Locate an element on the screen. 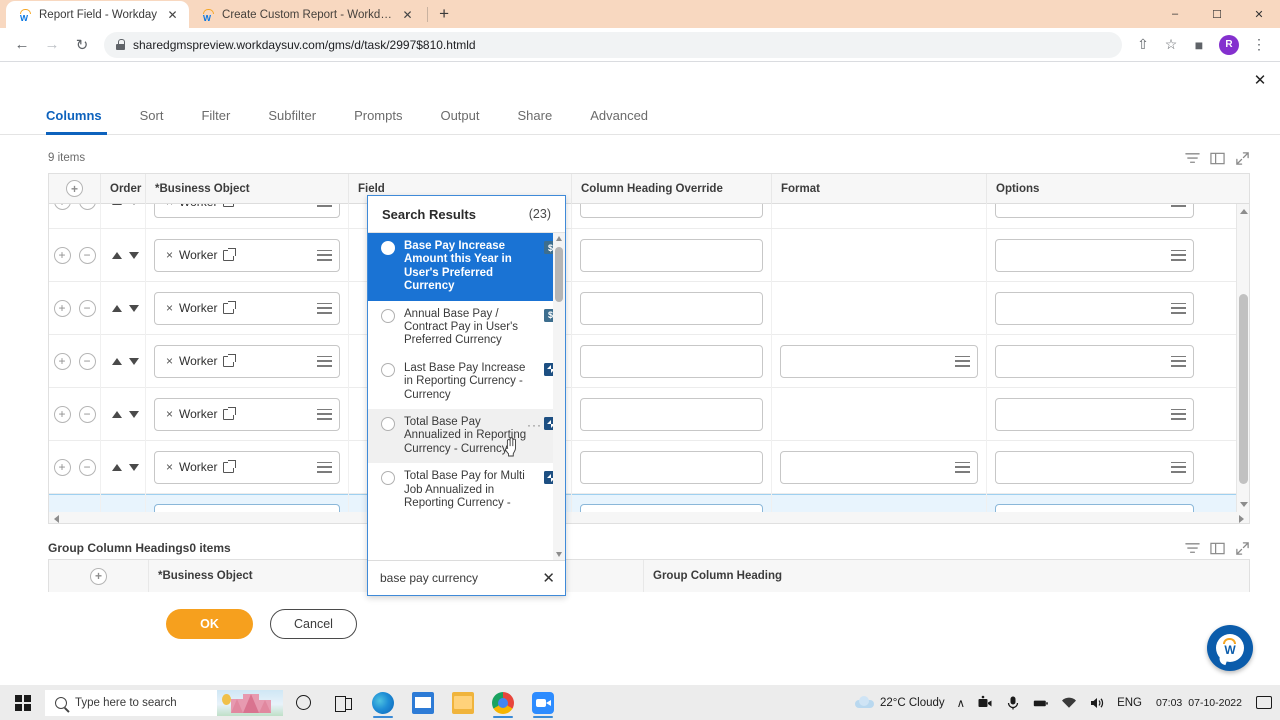 This screenshot has width=1280, height=720. tab-sort: Sort is located at coordinates (152, 118).